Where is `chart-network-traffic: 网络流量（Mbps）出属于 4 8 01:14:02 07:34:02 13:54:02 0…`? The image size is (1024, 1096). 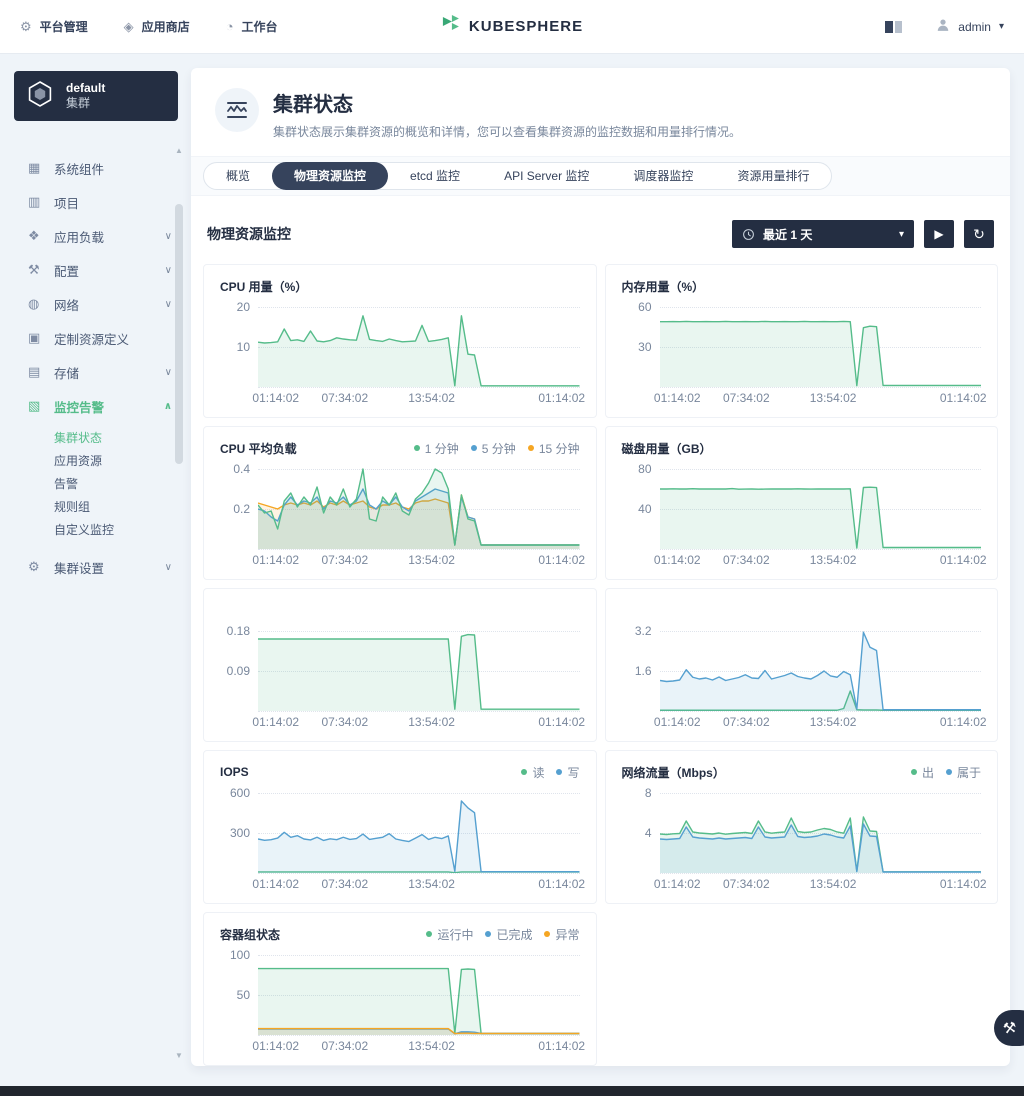 chart-network-traffic: 网络流量（Mbps）出属于 4 8 01:14:02 07:34:02 13:54:02 0… is located at coordinates (801, 827).